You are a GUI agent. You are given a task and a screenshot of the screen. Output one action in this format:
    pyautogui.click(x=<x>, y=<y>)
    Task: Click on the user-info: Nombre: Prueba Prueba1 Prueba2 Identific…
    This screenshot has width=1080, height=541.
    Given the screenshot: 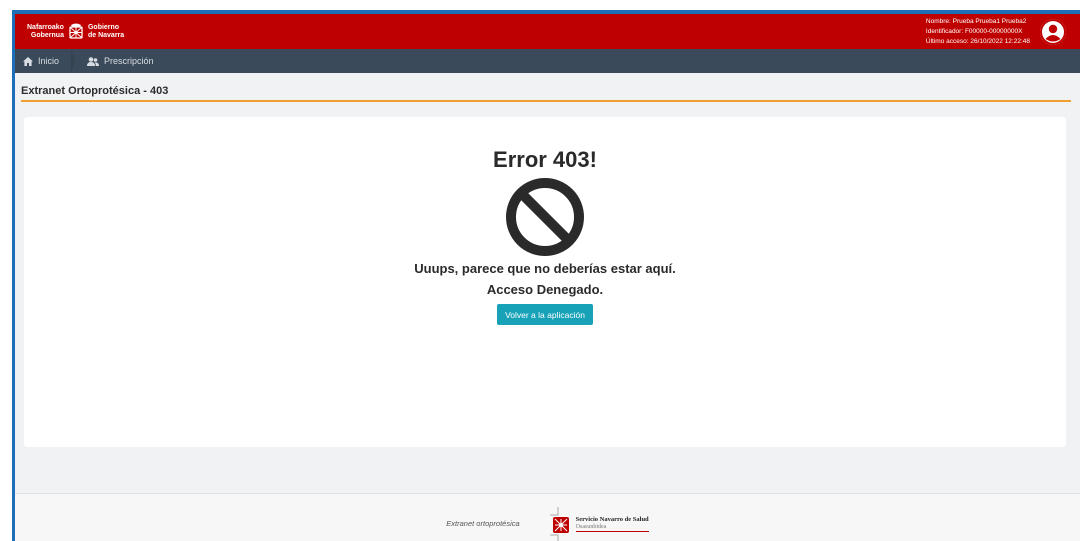 What is the action you would take?
    pyautogui.click(x=978, y=32)
    